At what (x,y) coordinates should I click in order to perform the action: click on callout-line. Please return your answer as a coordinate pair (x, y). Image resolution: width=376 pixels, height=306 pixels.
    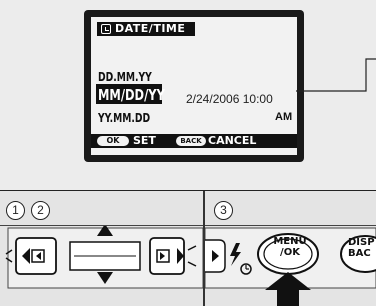
    Looking at the image, I should click on (336, 75).